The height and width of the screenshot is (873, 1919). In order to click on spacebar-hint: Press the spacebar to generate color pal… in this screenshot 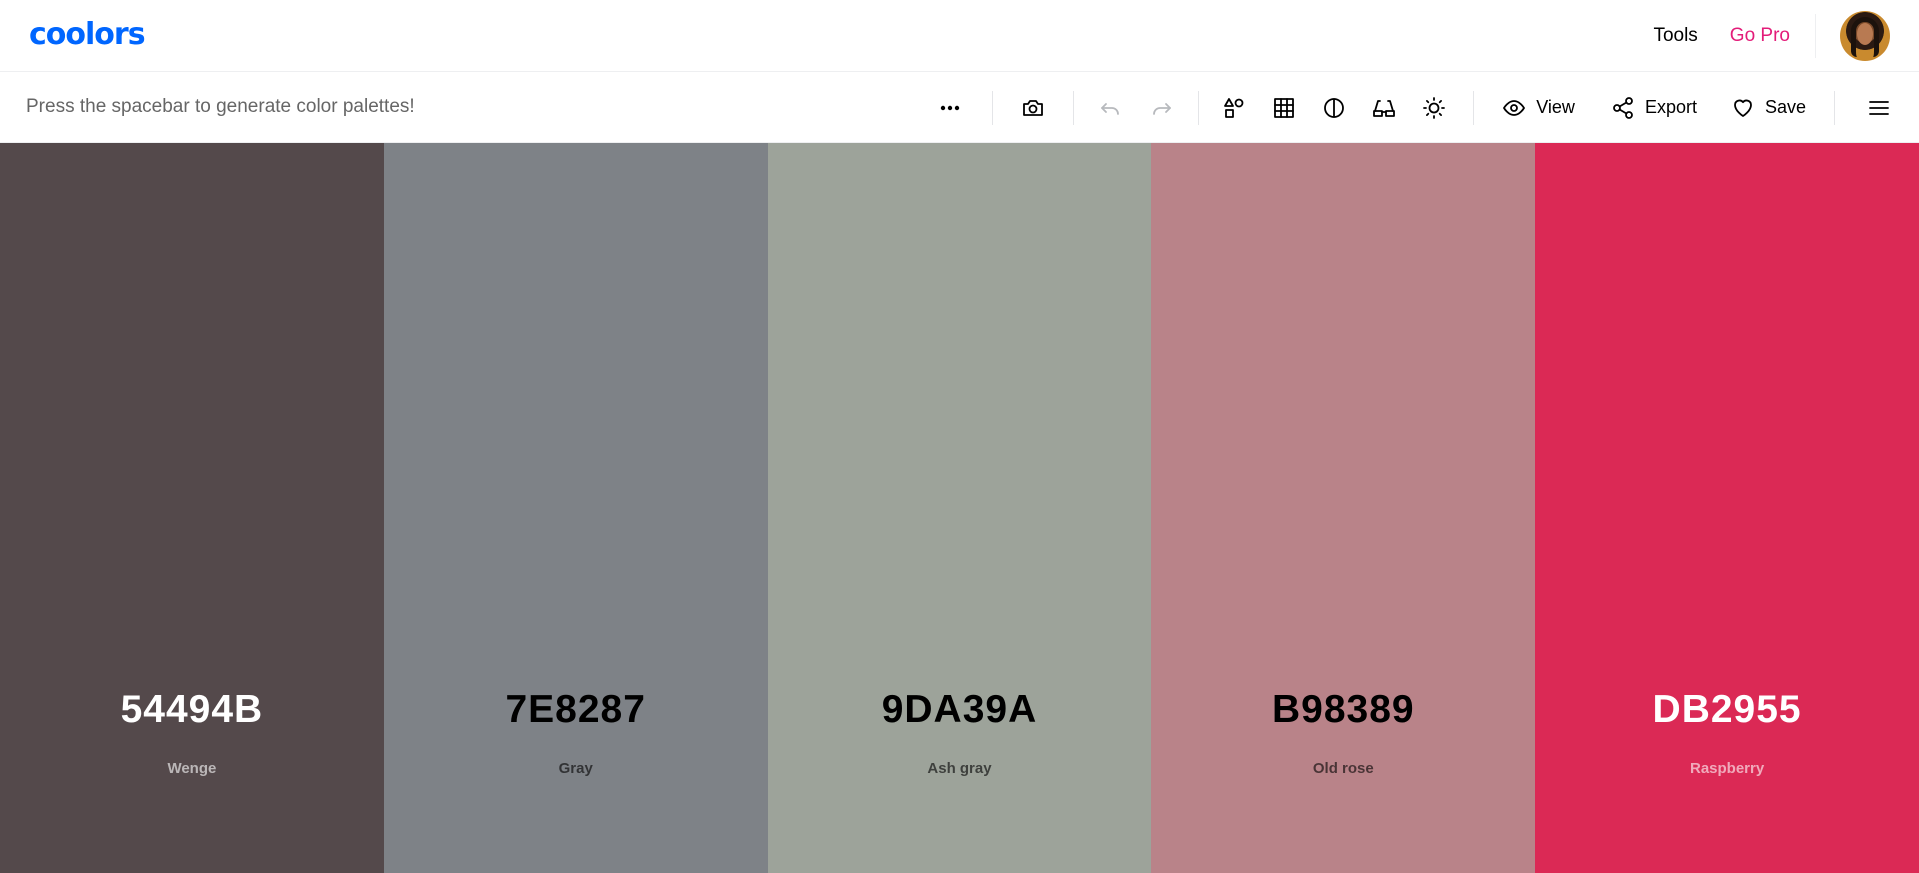, I will do `click(220, 106)`.